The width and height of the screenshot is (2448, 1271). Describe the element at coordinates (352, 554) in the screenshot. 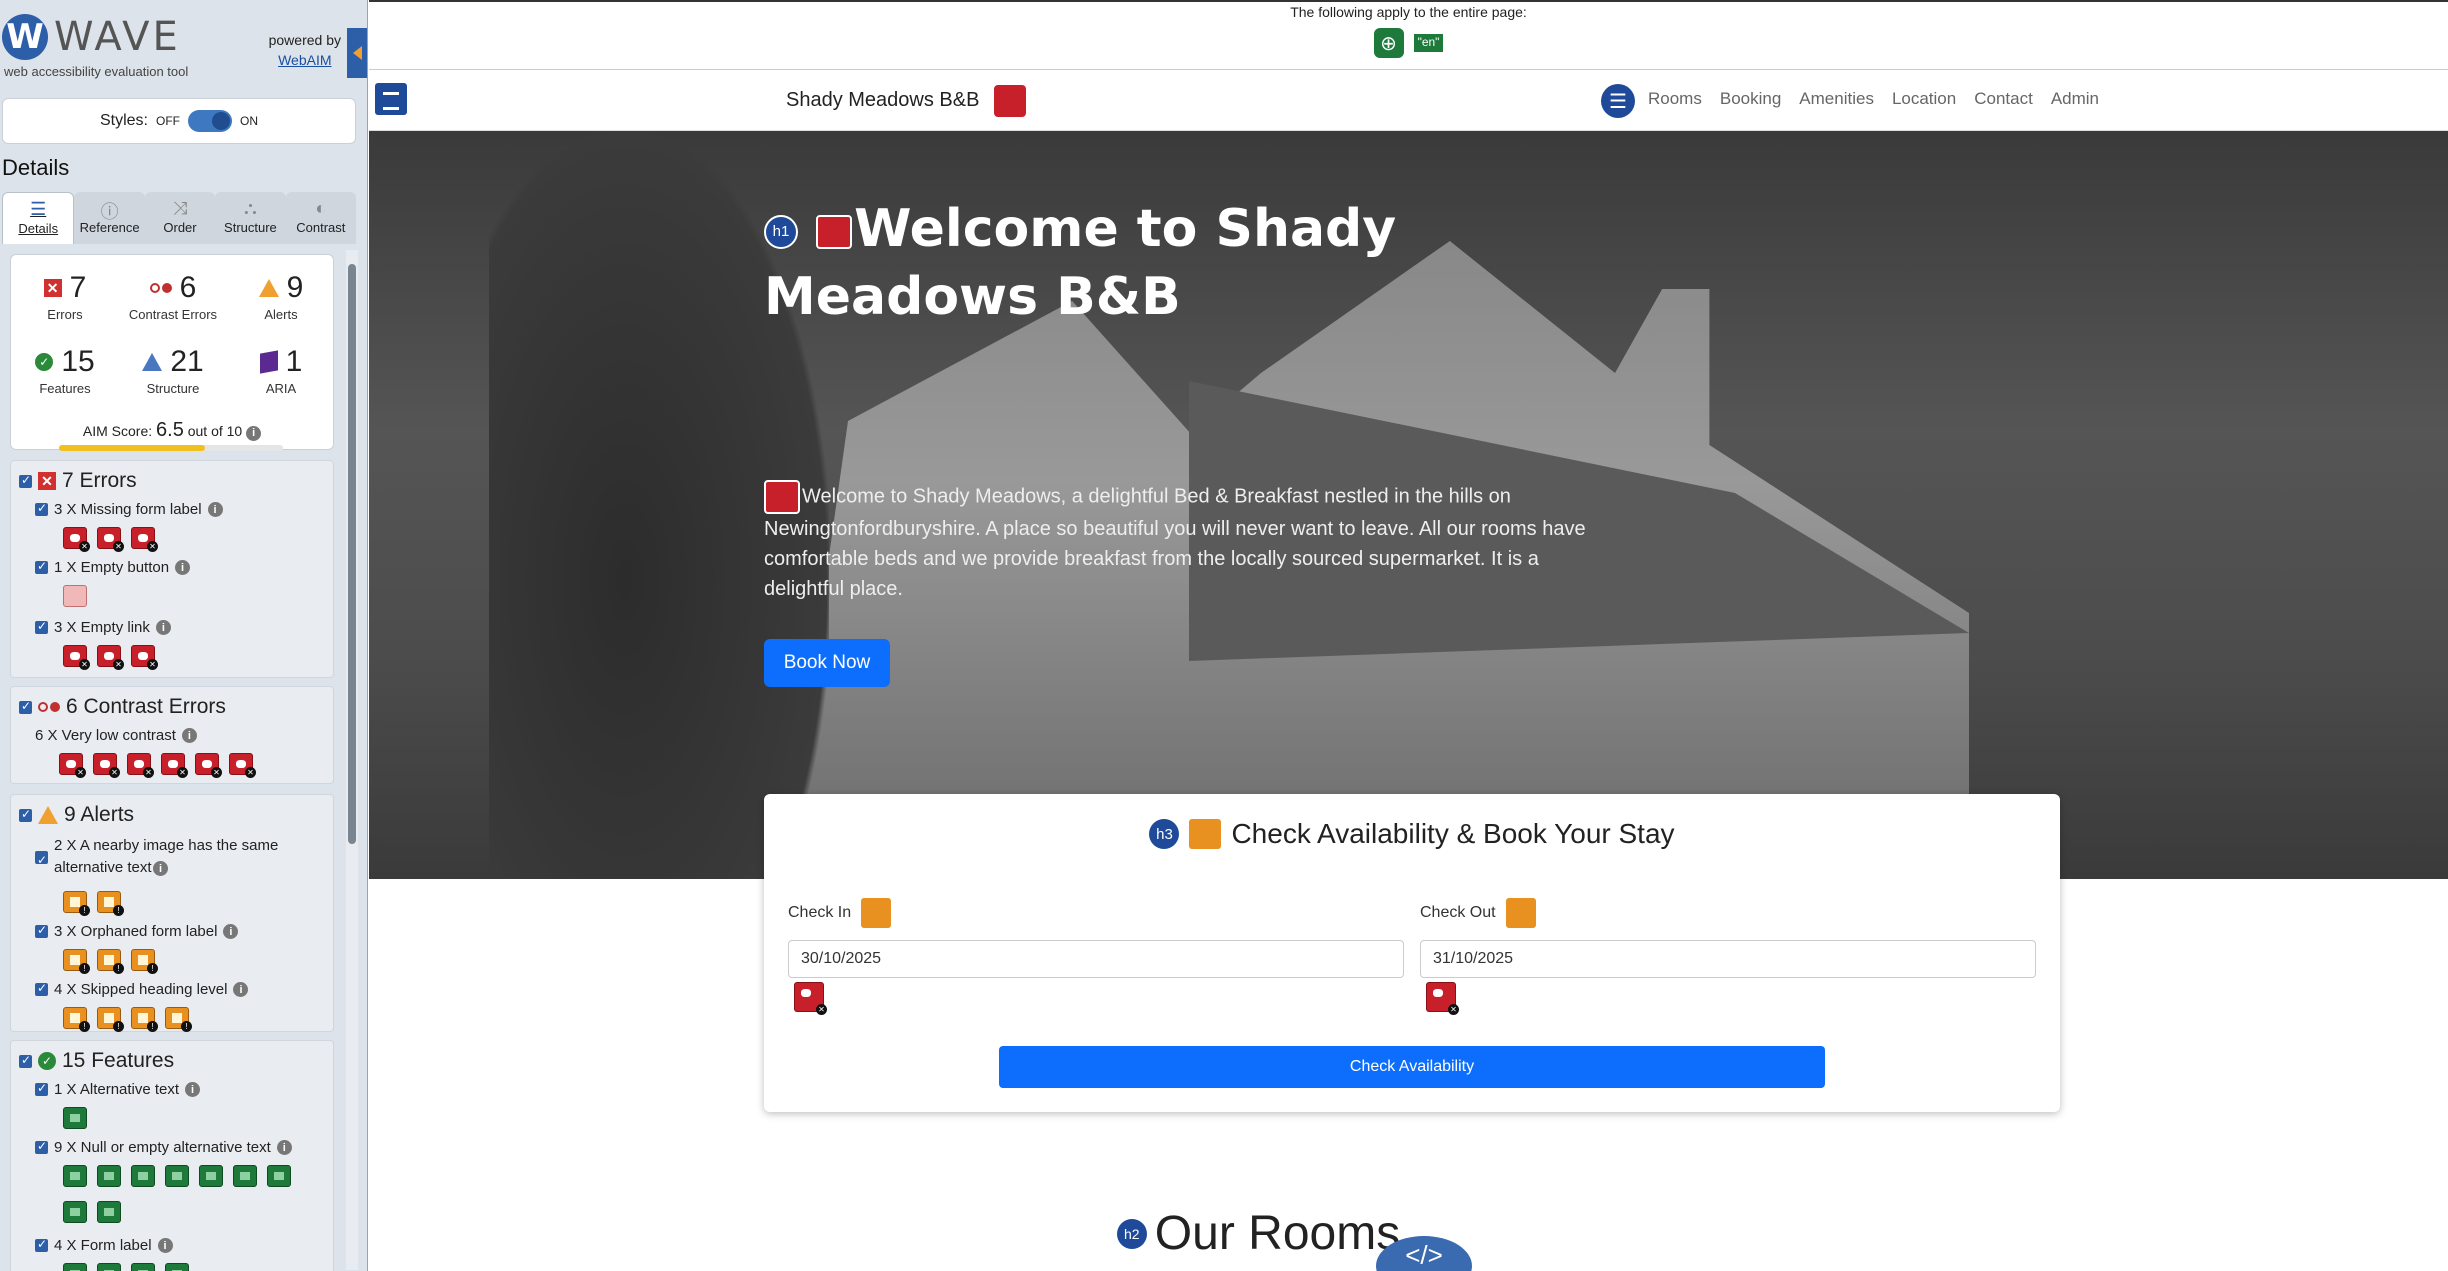

I see `scrollbar-thumb` at that location.